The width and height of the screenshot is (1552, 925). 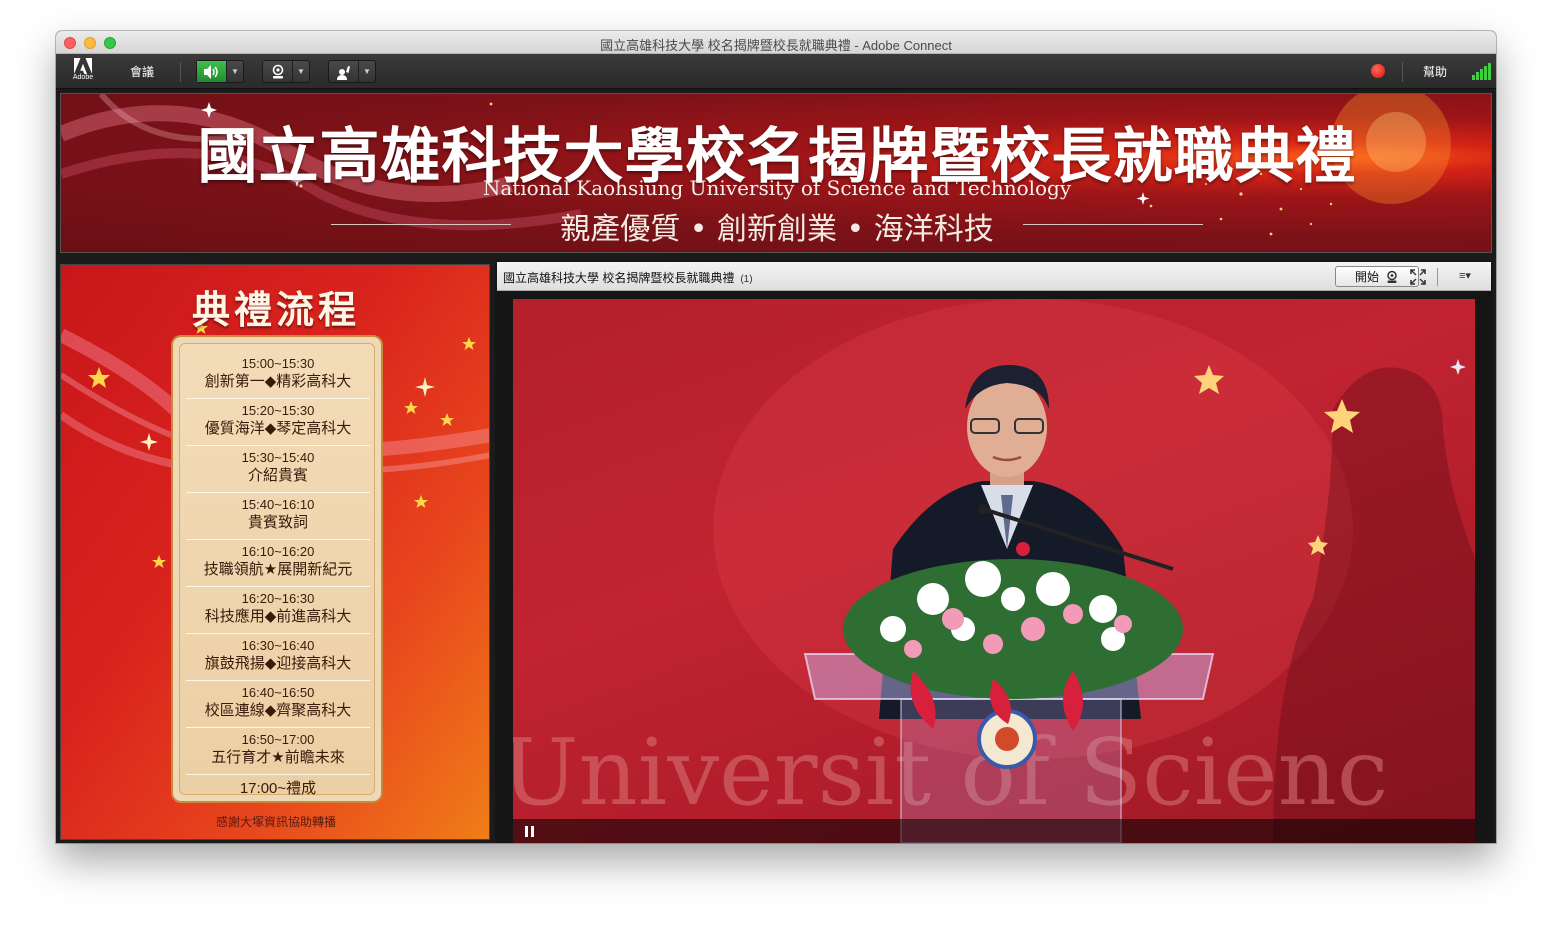 What do you see at coordinates (994, 831) in the screenshot?
I see `video-controls-bar` at bounding box center [994, 831].